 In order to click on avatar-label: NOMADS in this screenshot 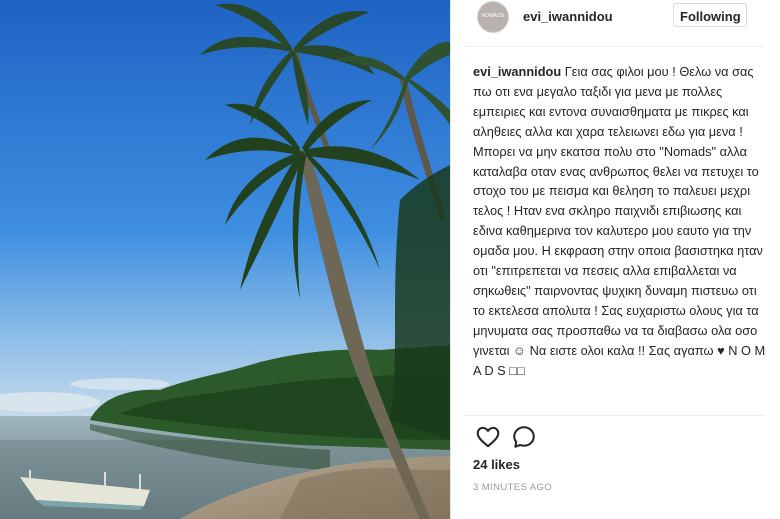, I will do `click(493, 16)`.